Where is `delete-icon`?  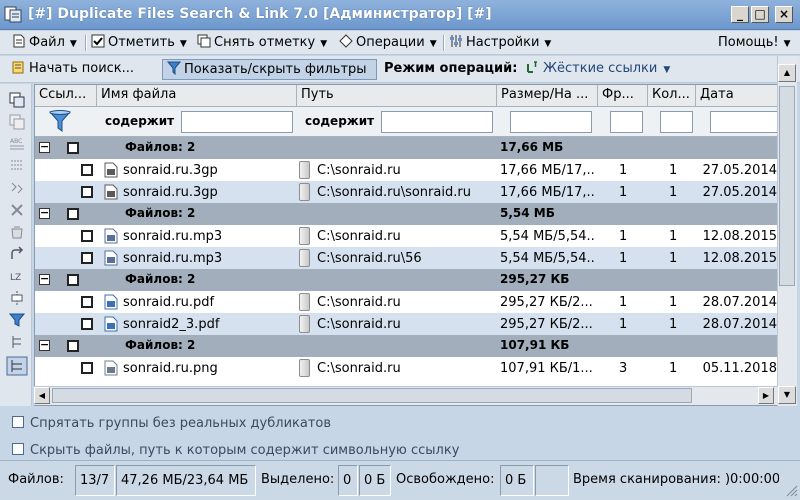 delete-icon is located at coordinates (17, 210).